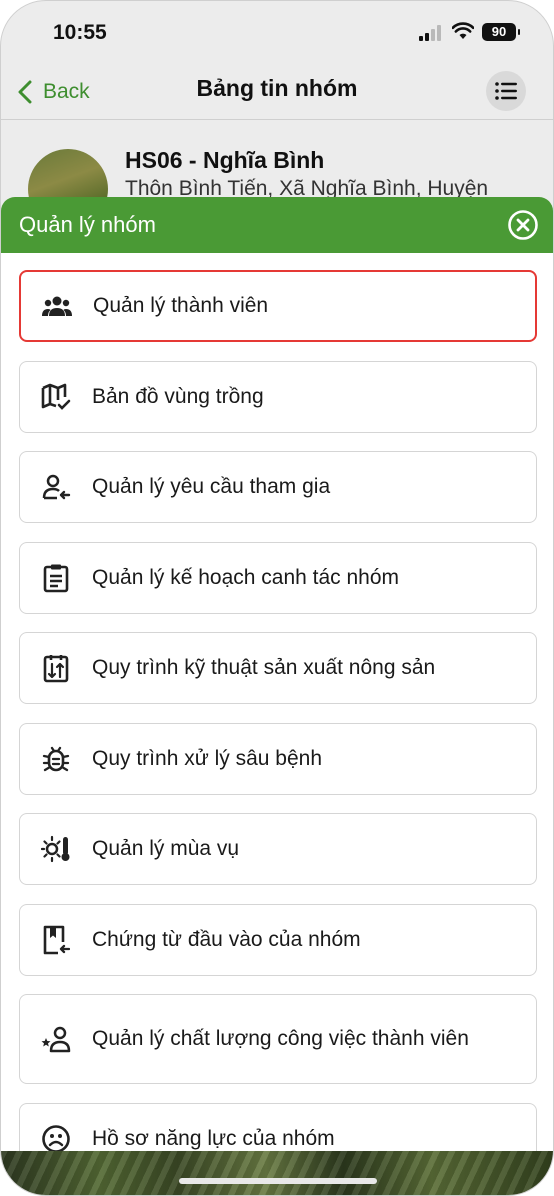 Image resolution: width=554 pixels, height=1196 pixels. I want to click on clipboard-icon, so click(56, 578).